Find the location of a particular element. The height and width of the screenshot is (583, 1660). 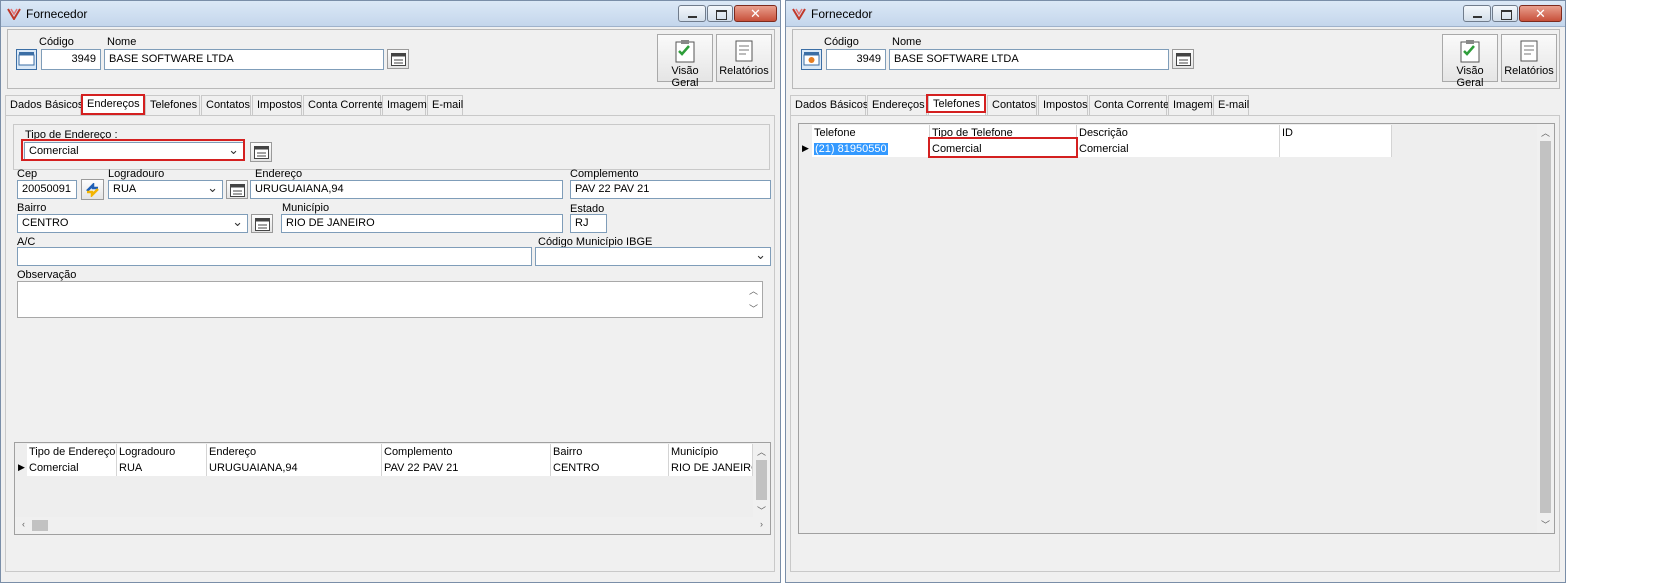

maximize-icon is located at coordinates (720, 13).